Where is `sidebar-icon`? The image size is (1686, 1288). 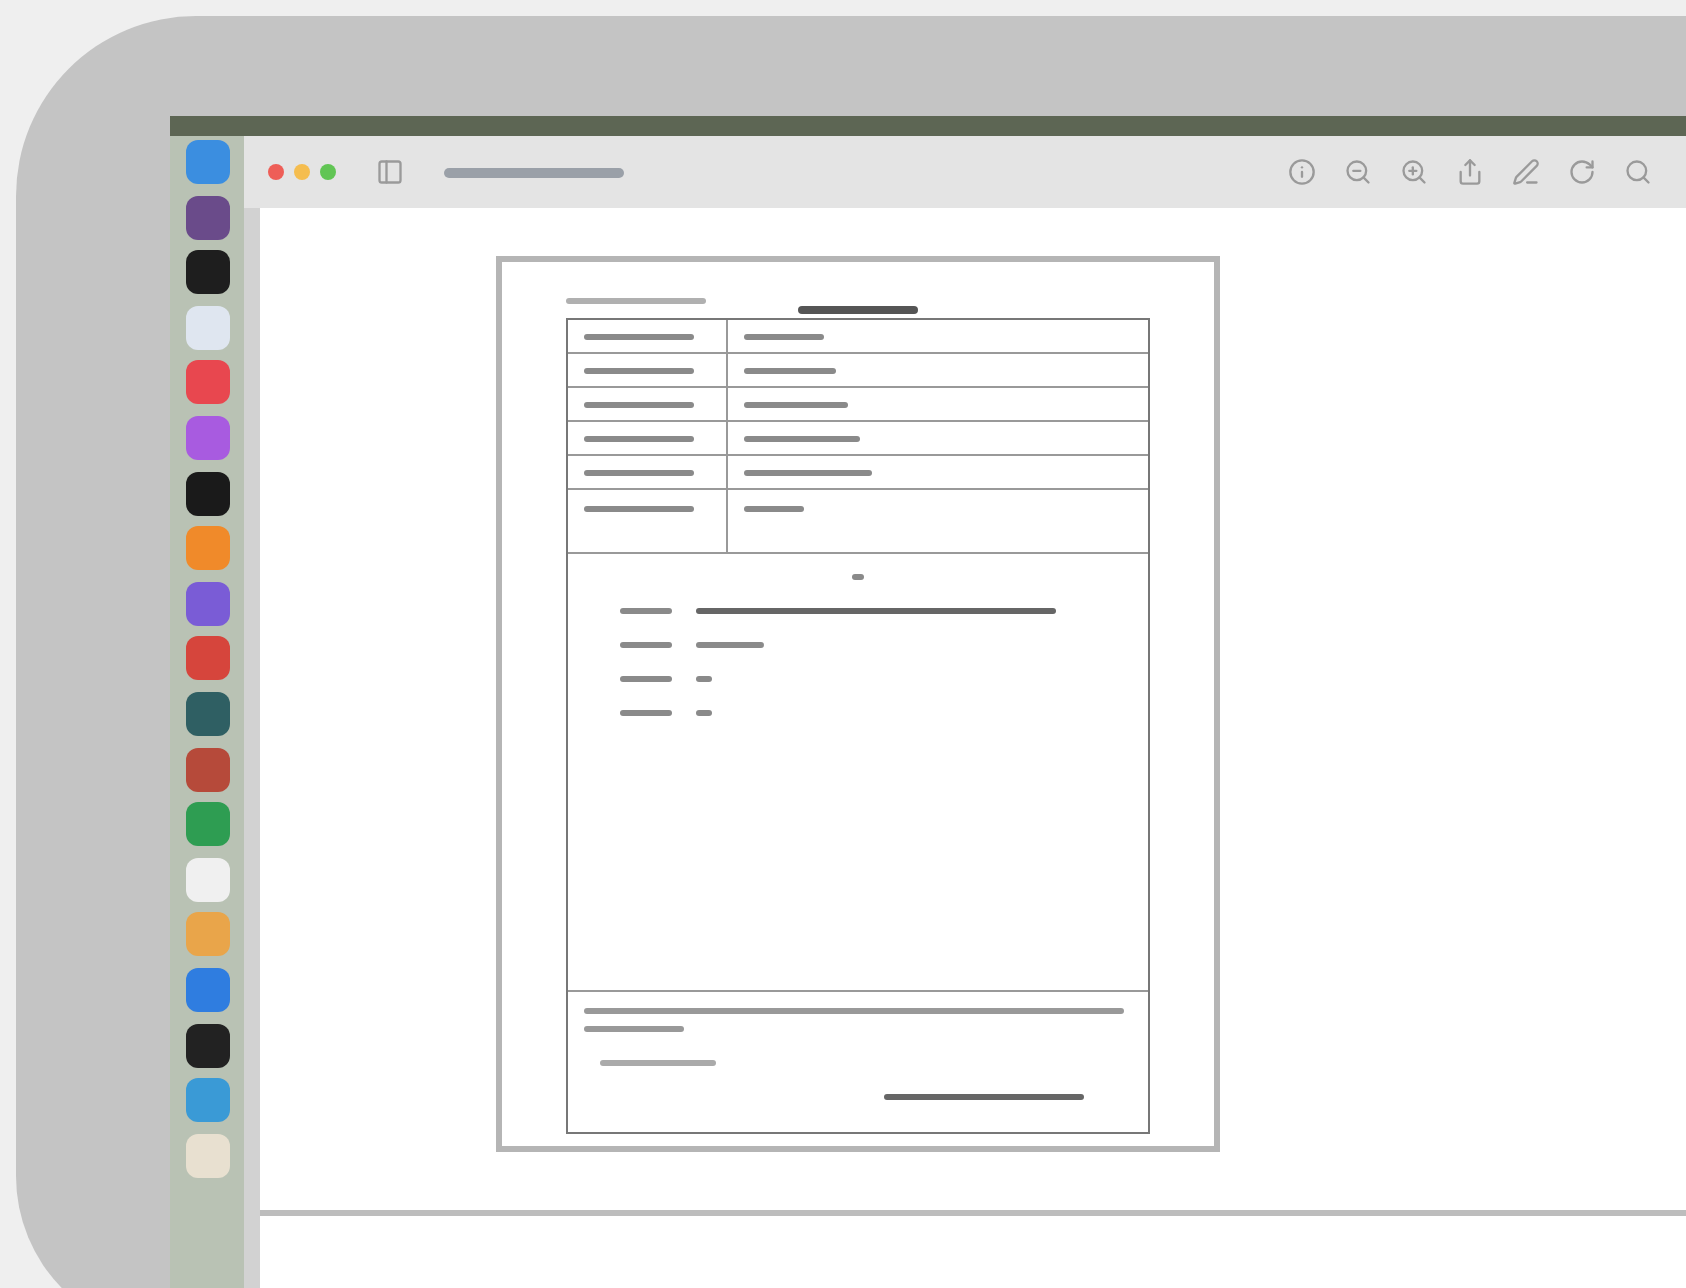
sidebar-icon is located at coordinates (390, 172).